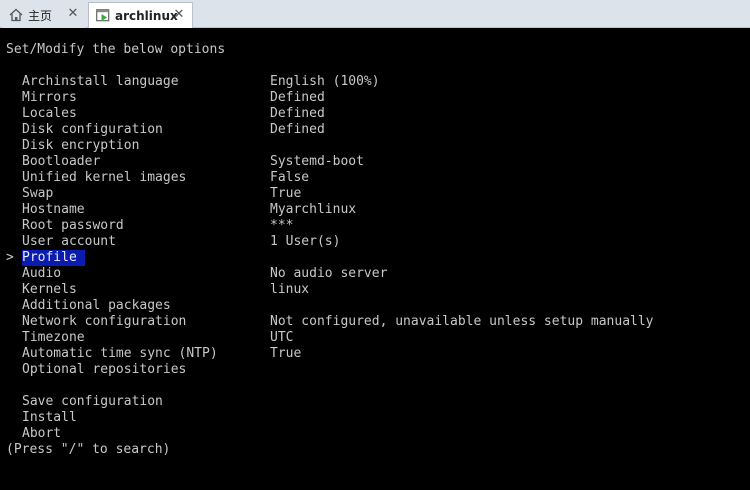 The image size is (750, 490). I want to click on menu-spacer, so click(375, 386).